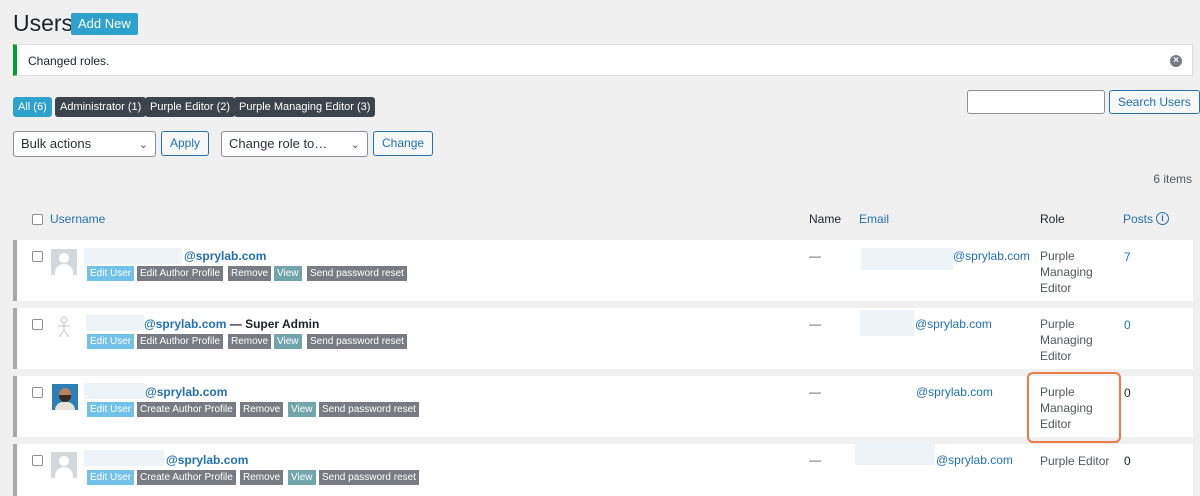 The height and width of the screenshot is (496, 1200). Describe the element at coordinates (56, 143) in the screenshot. I see `bulk-actions-value: Bulk actions` at that location.